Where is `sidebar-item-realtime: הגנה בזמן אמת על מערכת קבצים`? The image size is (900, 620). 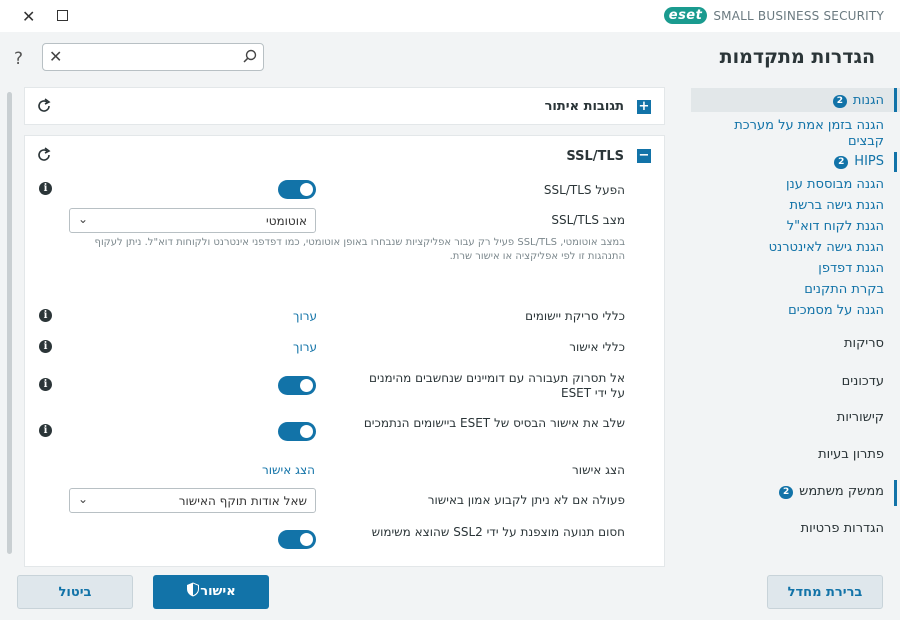 sidebar-item-realtime: הגנה בזמן אמת על מערכת קבצים is located at coordinates (799, 134).